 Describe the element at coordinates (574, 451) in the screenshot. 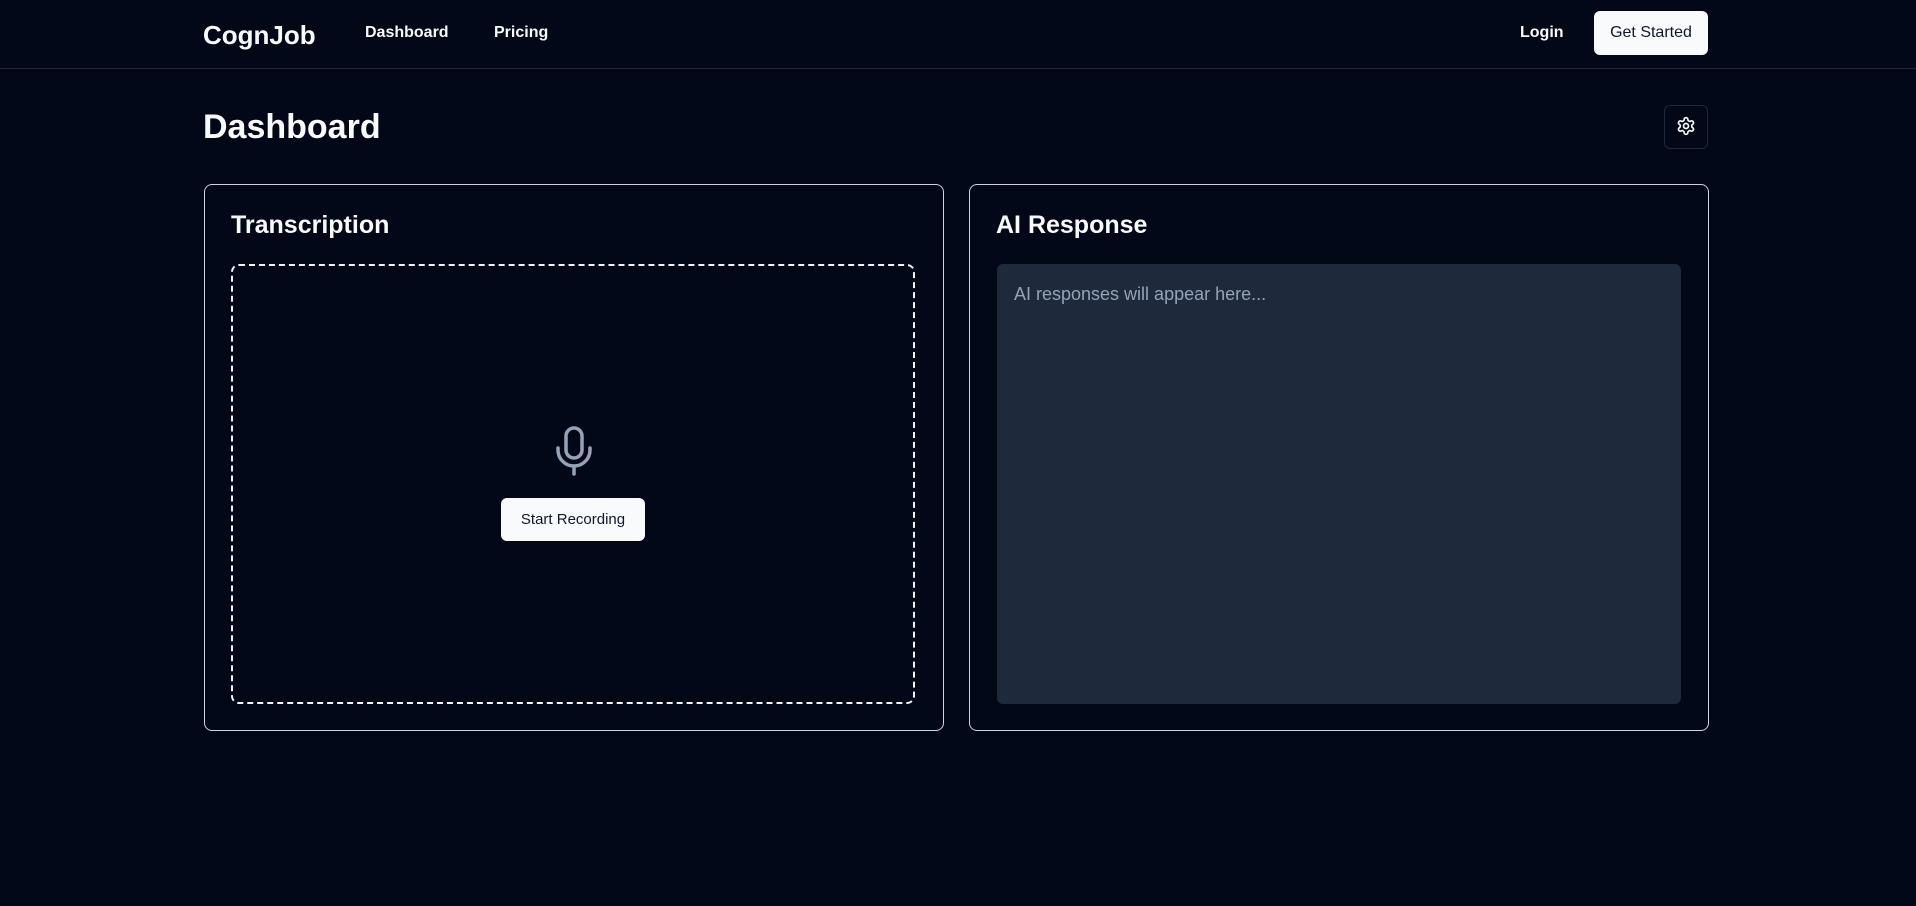

I see `microphone-icon` at that location.